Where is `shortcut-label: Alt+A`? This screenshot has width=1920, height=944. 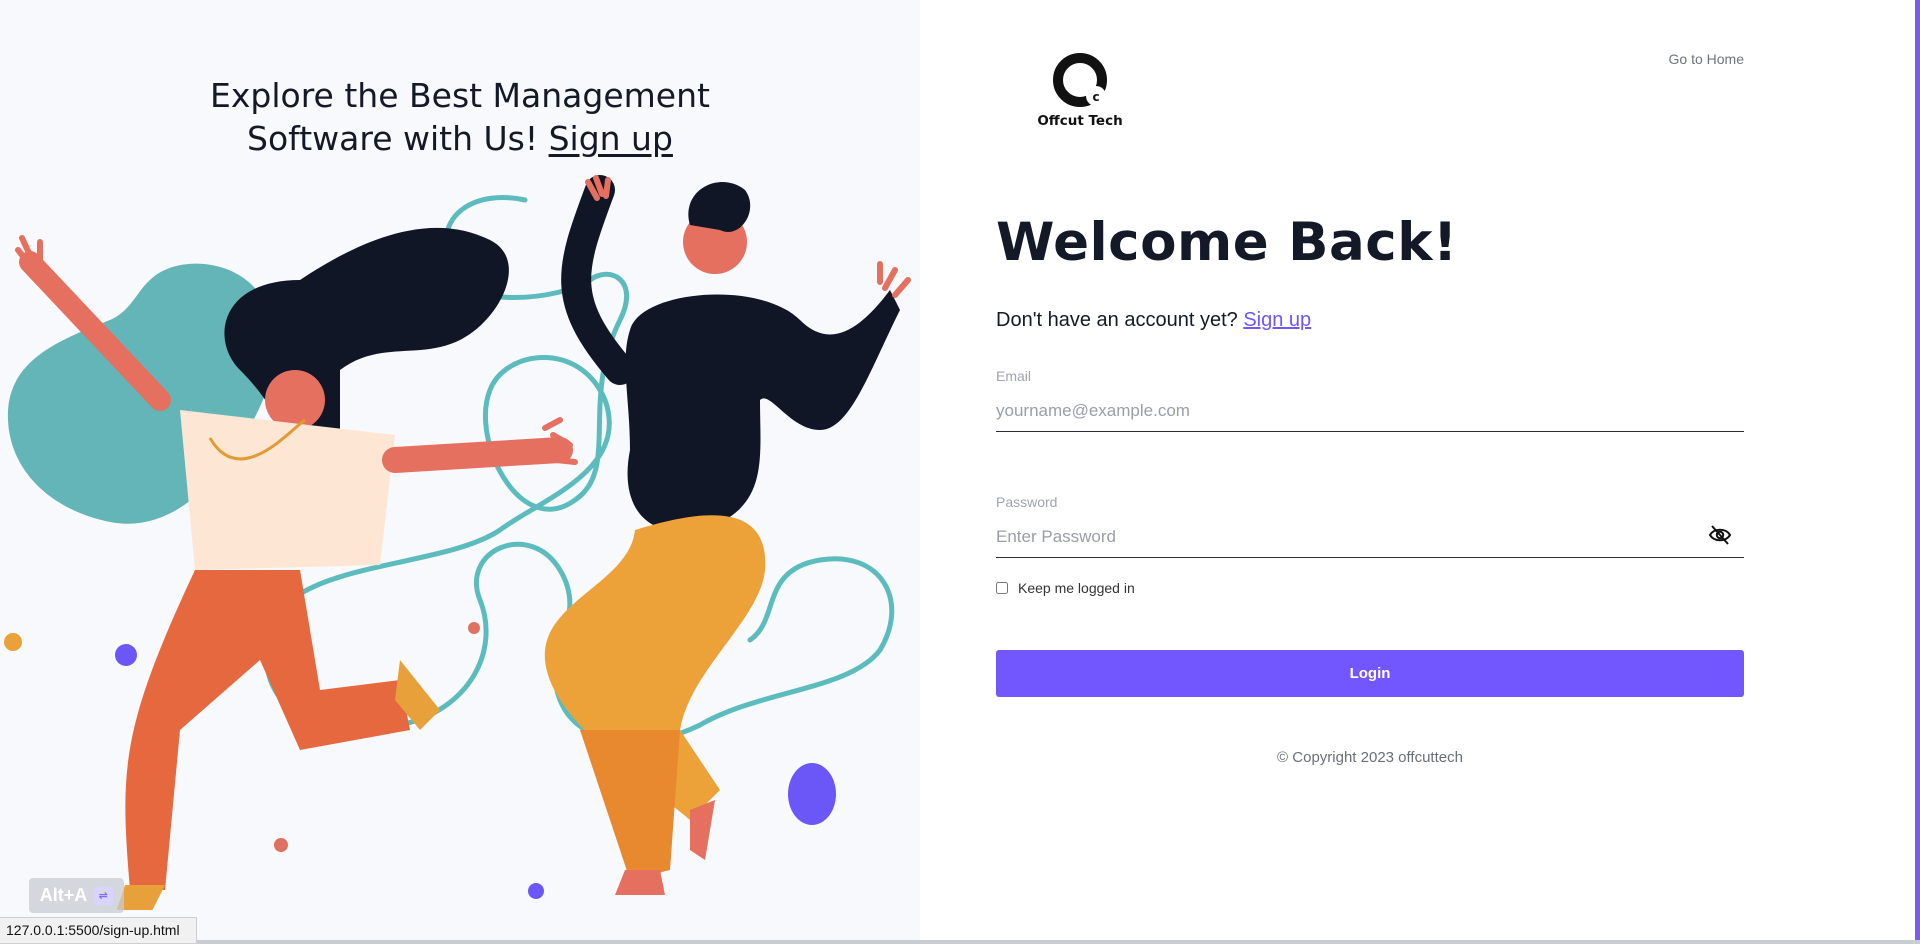
shortcut-label: Alt+A is located at coordinates (63, 895).